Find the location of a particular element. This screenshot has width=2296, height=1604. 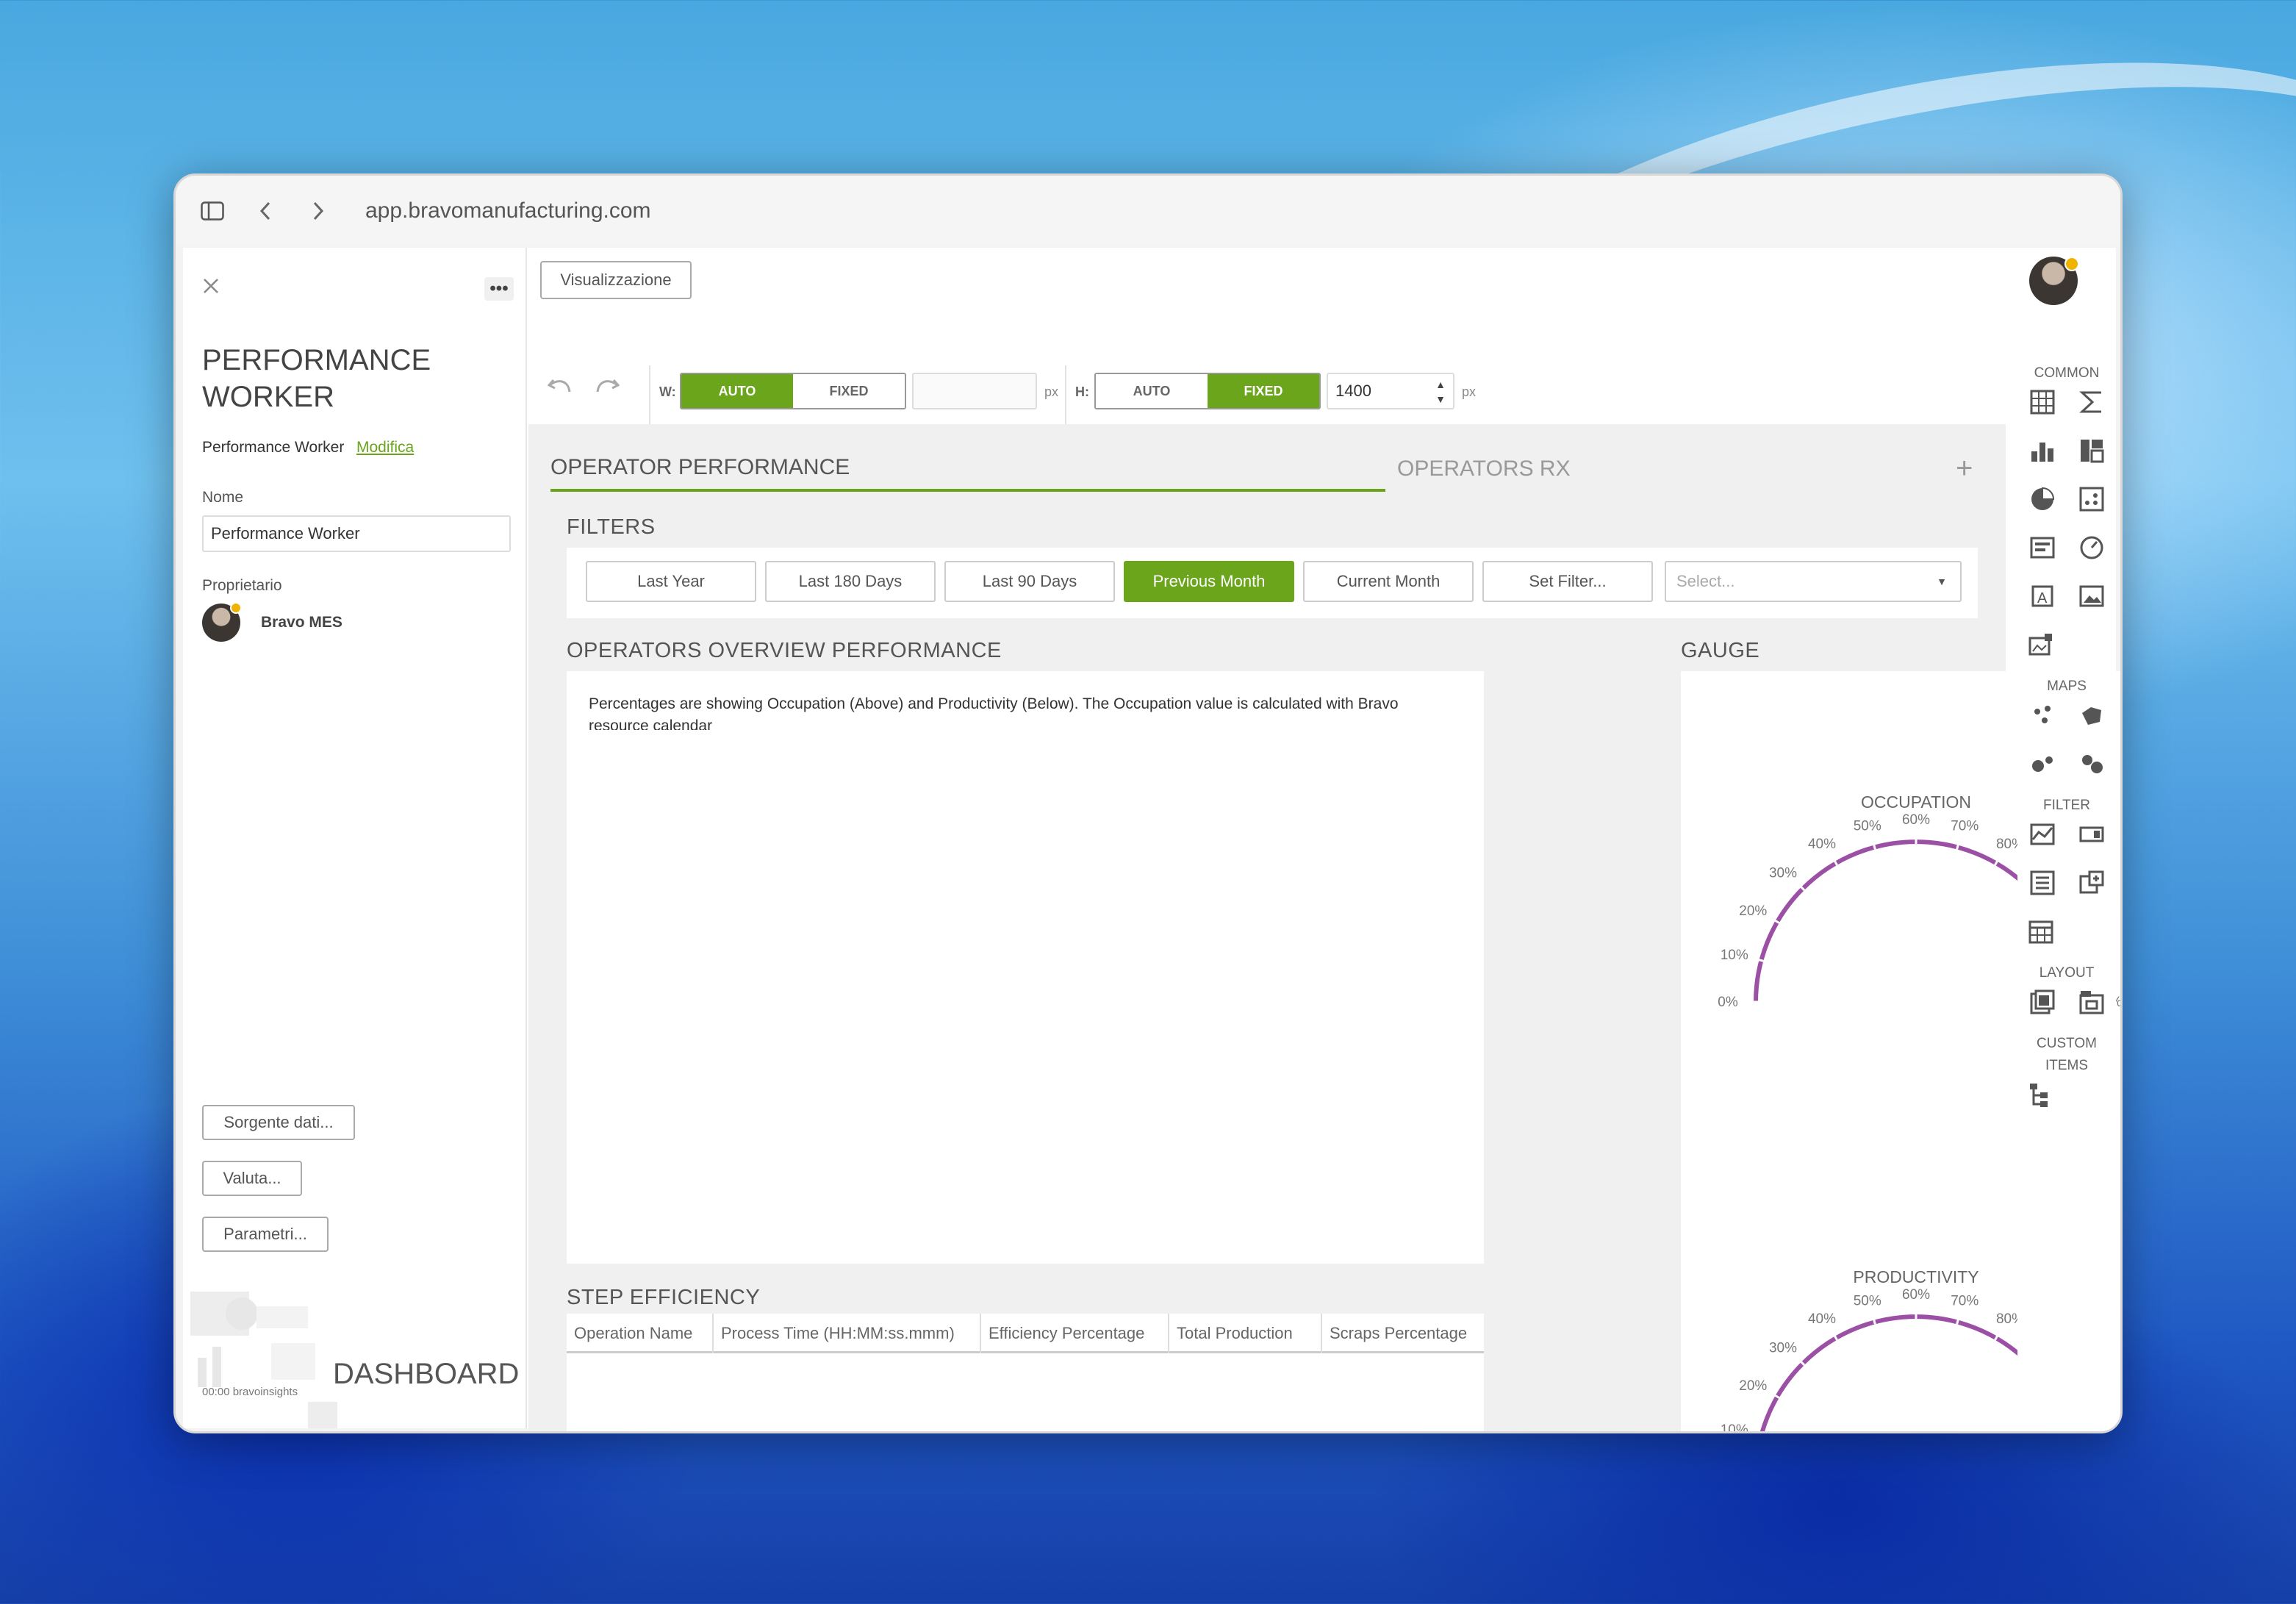

text-box-icon: A is located at coordinates (2042, 596).